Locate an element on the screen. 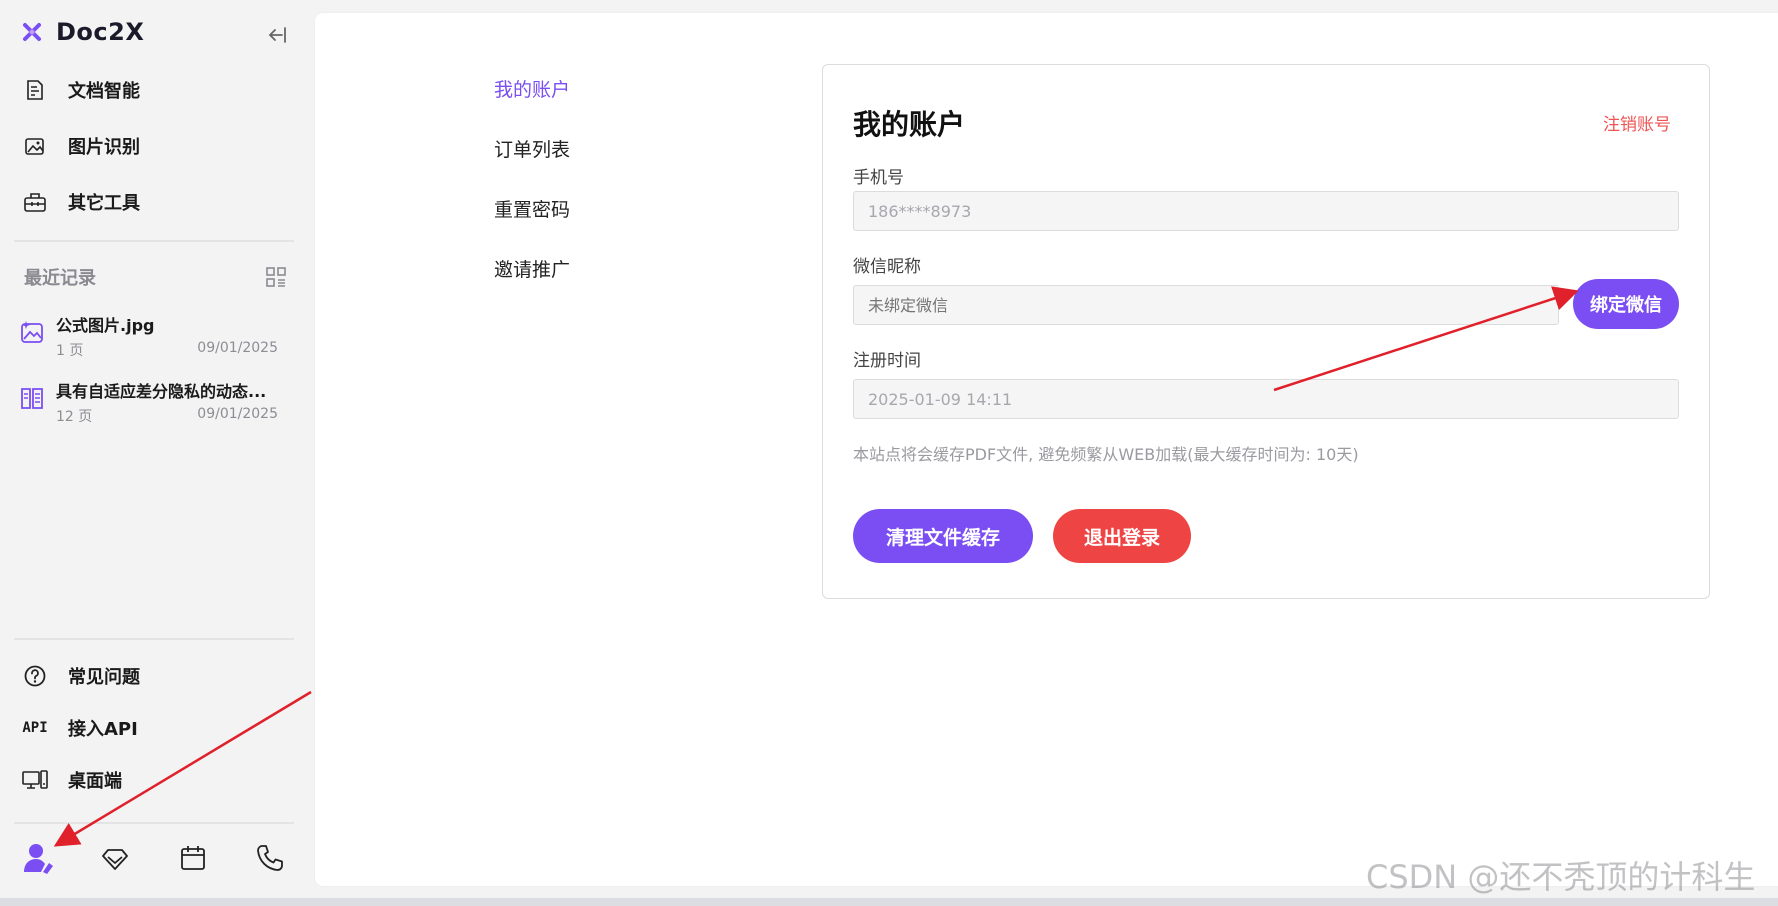 The width and height of the screenshot is (1778, 906). grid-view-icon is located at coordinates (276, 277).